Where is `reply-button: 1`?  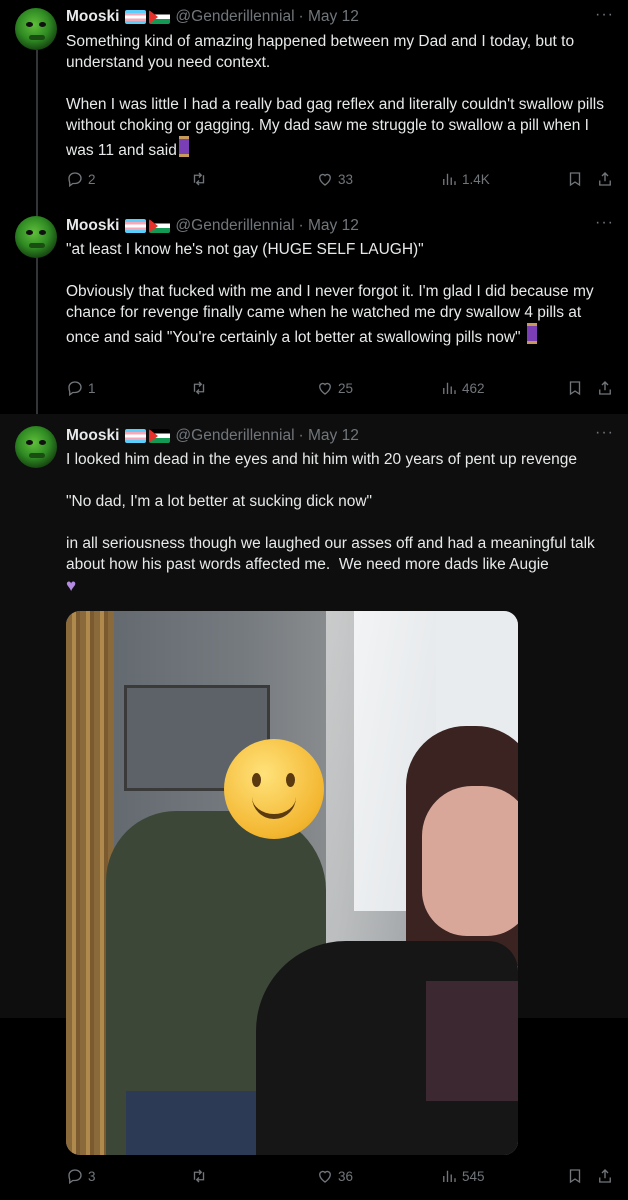
reply-button: 1 is located at coordinates (81, 388).